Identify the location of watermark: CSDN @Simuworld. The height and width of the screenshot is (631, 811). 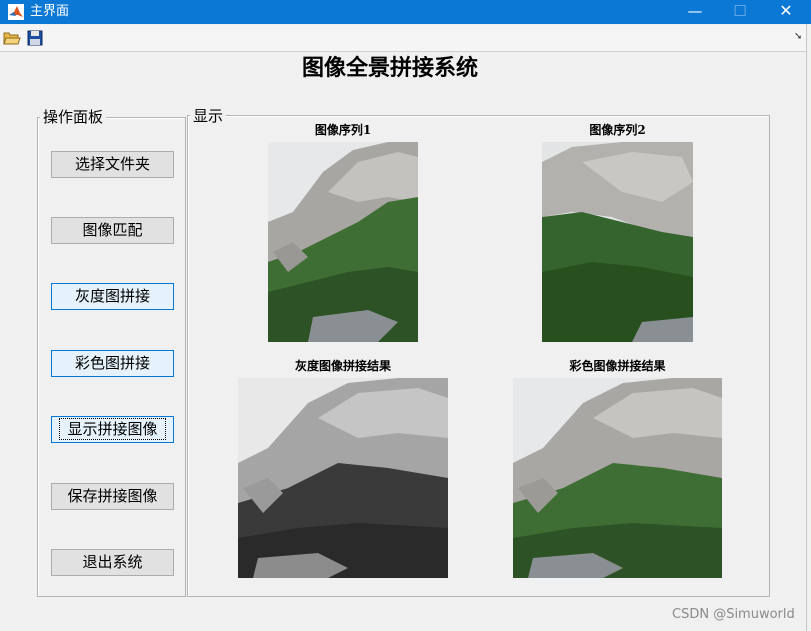
(733, 614).